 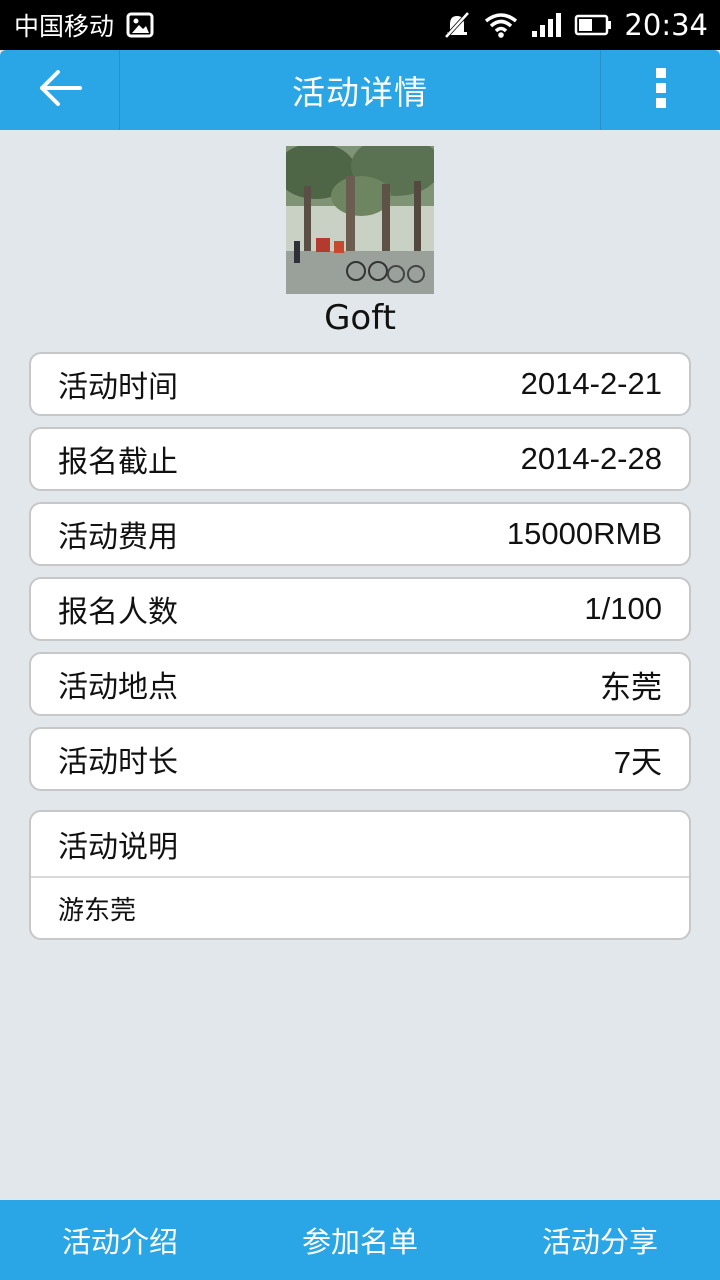 What do you see at coordinates (546, 25) in the screenshot?
I see `signal-icon` at bounding box center [546, 25].